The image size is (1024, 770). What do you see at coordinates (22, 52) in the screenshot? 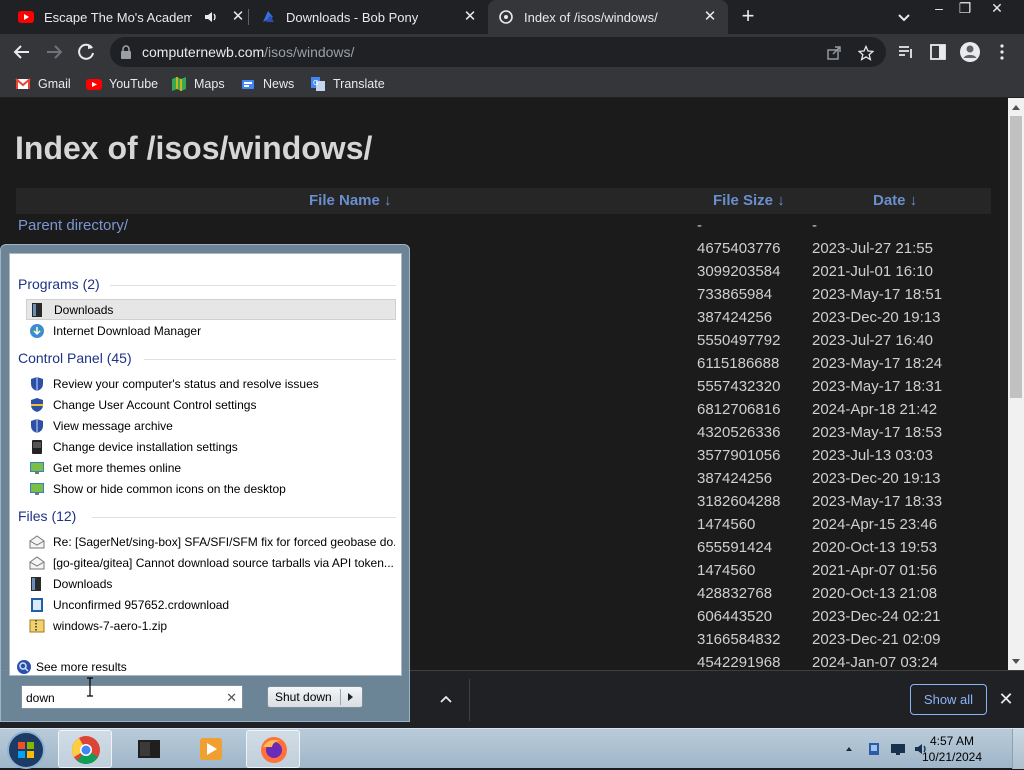
I see `back-icon` at bounding box center [22, 52].